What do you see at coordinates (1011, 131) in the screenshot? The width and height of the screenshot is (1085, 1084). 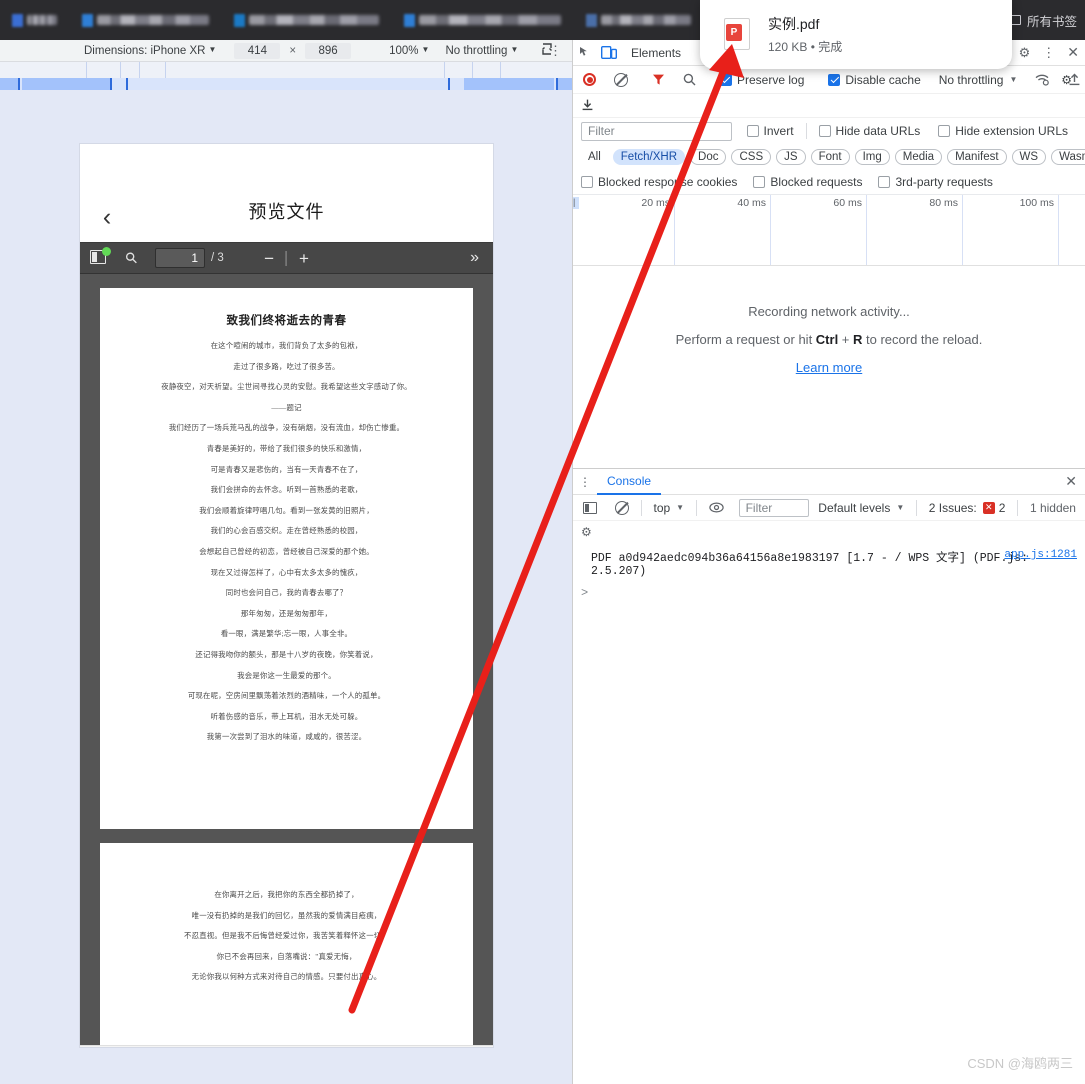 I see `hide-extension-urls-label: Hide extension URLs` at bounding box center [1011, 131].